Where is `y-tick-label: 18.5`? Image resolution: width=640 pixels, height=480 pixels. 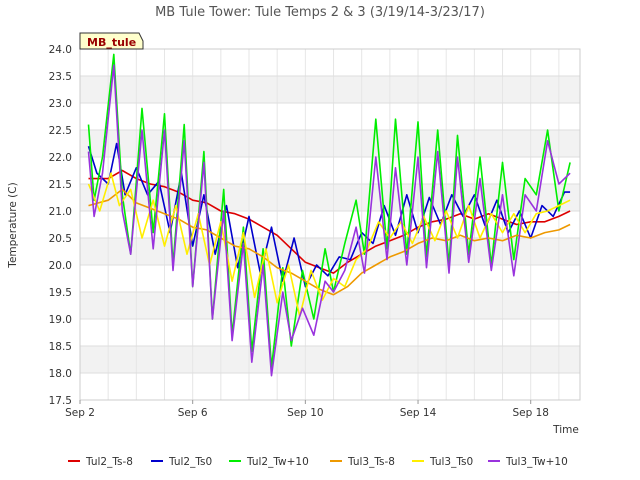 y-tick-label: 18.5 is located at coordinates (60, 347).